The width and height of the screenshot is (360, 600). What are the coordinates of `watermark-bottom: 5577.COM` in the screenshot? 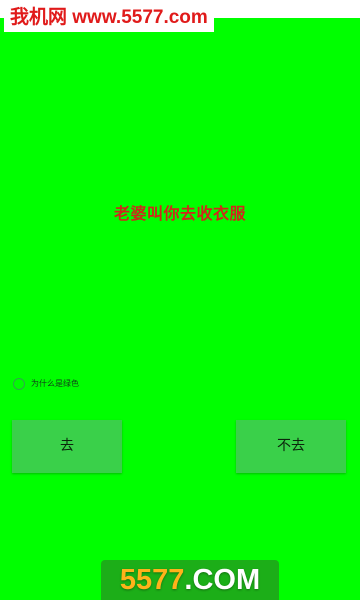 It's located at (190, 580).